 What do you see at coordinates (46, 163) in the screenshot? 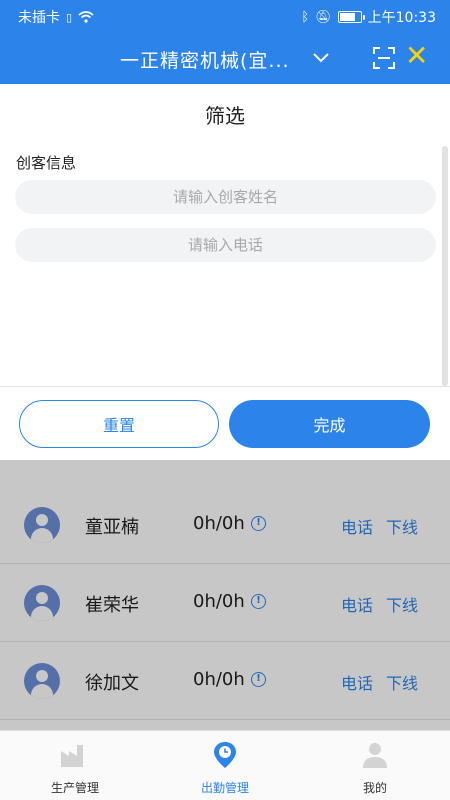
I see `section-label: 创客信息` at bounding box center [46, 163].